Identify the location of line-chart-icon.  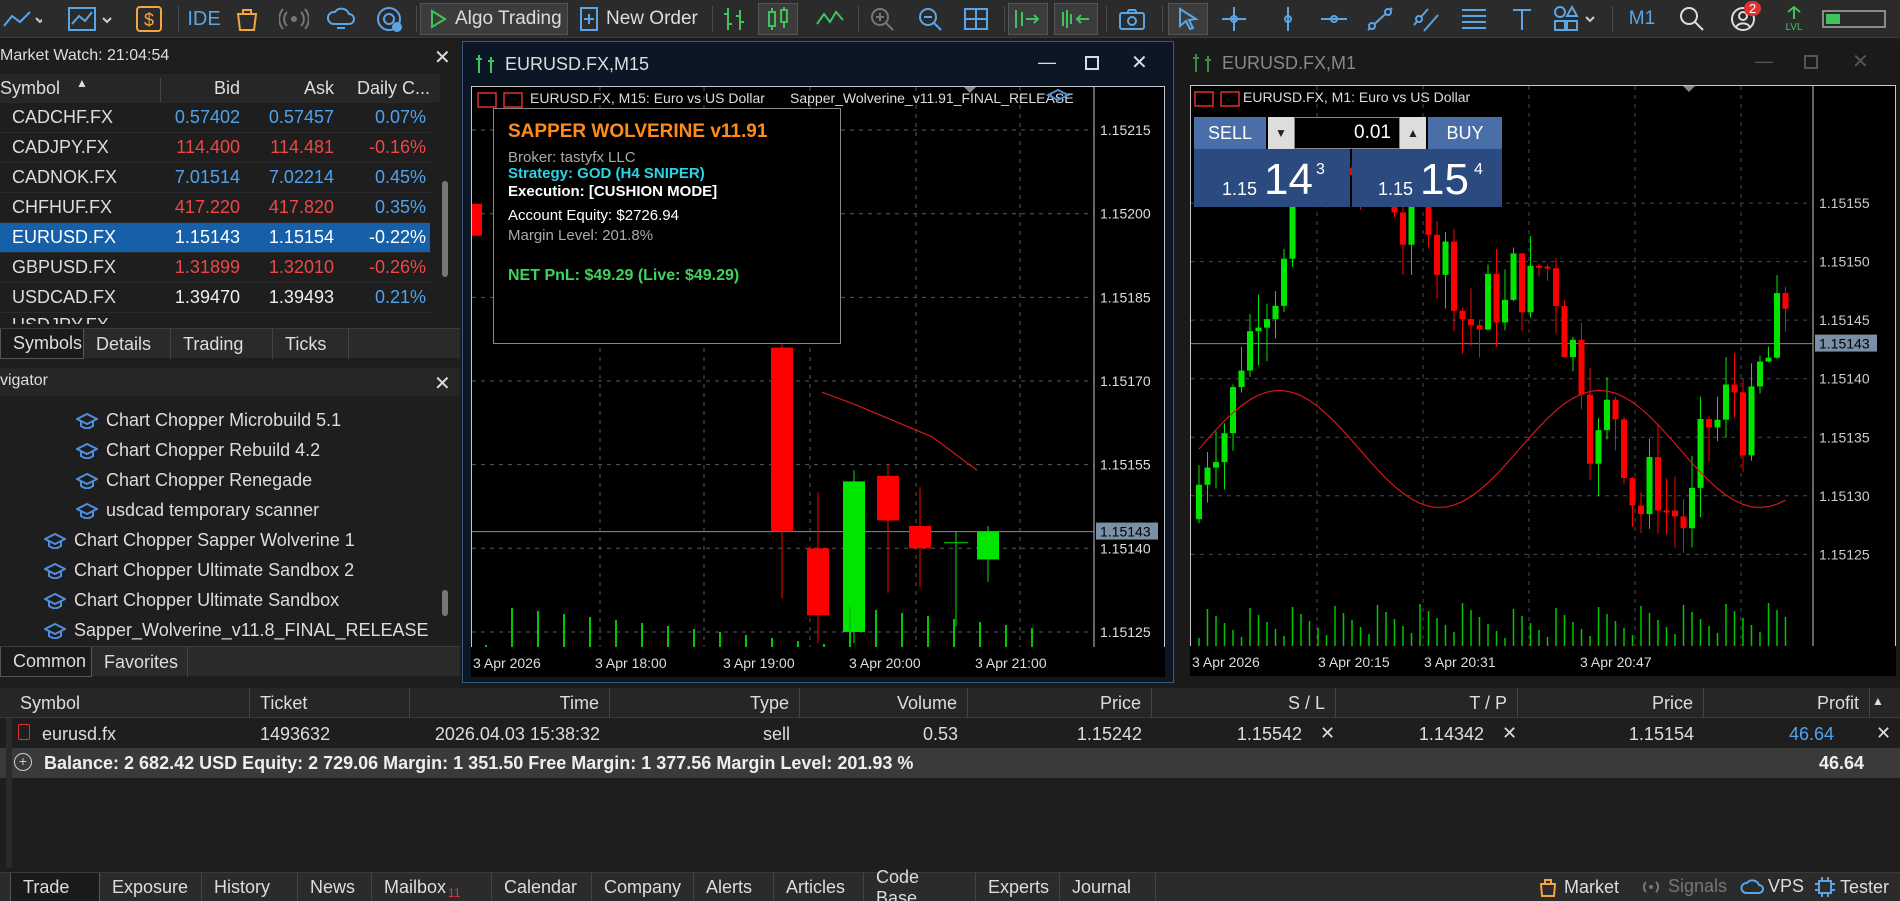
(22, 19).